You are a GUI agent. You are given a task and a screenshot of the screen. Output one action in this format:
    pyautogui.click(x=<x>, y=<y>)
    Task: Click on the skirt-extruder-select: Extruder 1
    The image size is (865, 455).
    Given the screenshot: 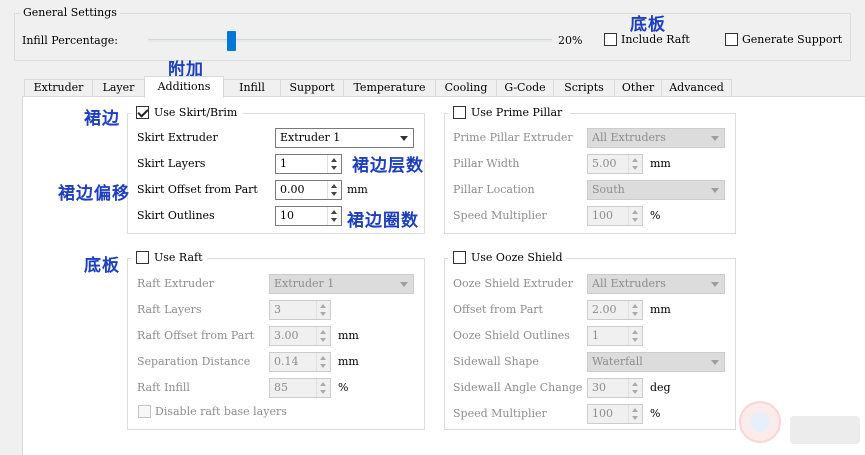 What is the action you would take?
    pyautogui.click(x=344, y=138)
    